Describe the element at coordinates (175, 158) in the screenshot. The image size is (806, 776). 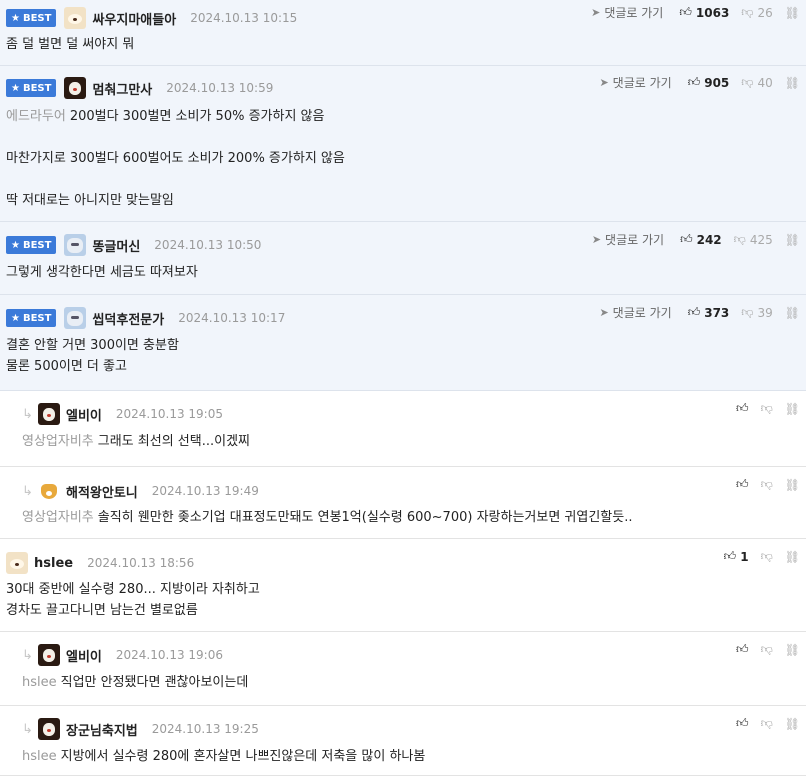
I see `comment-text: 마찬가지로 300벌다 600벌어도 소비가 200% 증가하지 않음` at that location.